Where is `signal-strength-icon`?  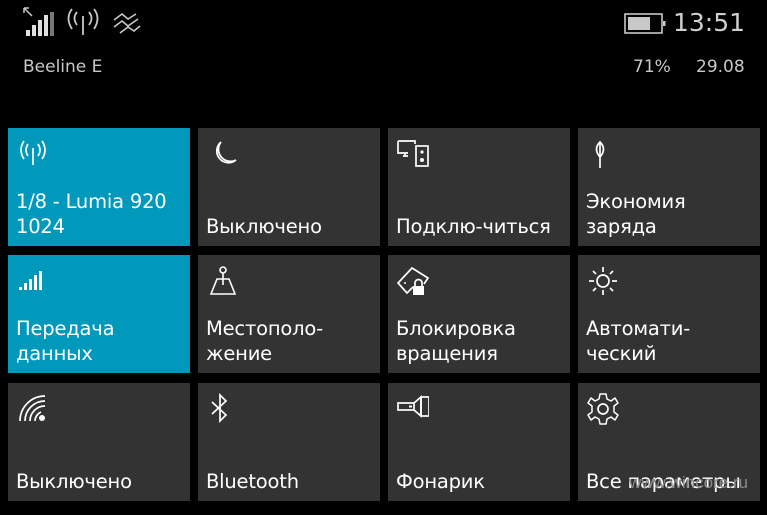
signal-strength-icon is located at coordinates (40, 24).